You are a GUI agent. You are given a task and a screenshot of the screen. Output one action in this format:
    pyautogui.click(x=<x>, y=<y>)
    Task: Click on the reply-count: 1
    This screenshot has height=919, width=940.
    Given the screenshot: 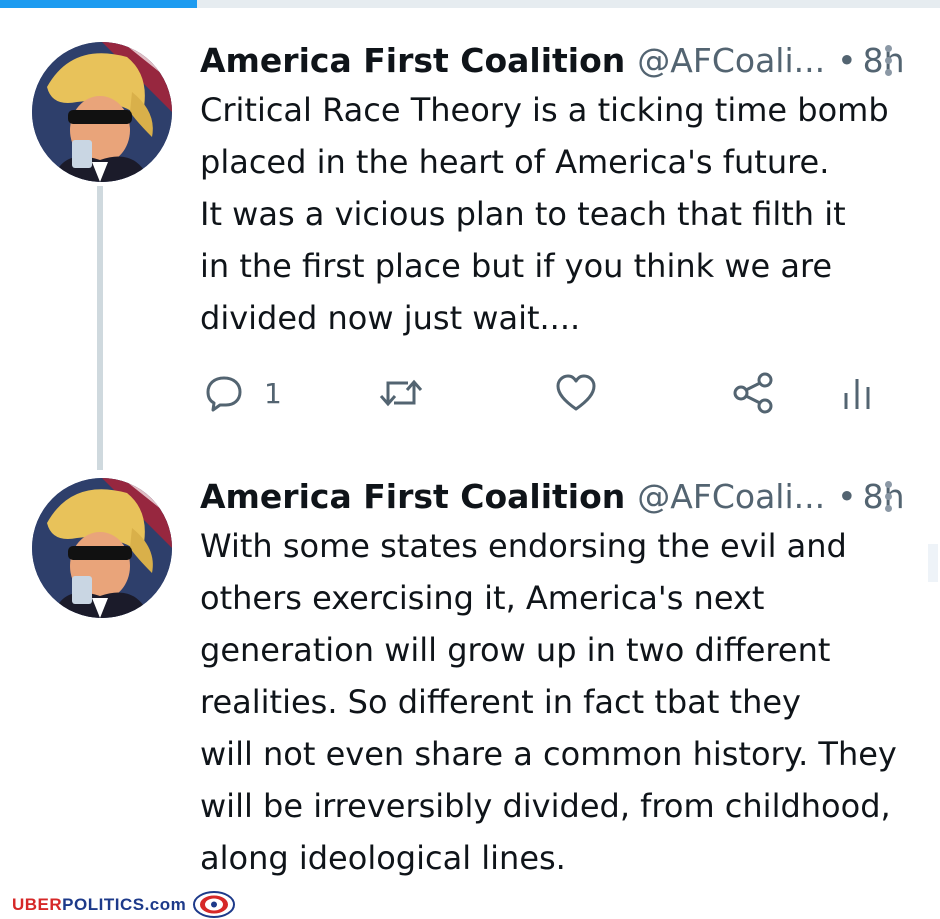 What is the action you would take?
    pyautogui.click(x=273, y=393)
    